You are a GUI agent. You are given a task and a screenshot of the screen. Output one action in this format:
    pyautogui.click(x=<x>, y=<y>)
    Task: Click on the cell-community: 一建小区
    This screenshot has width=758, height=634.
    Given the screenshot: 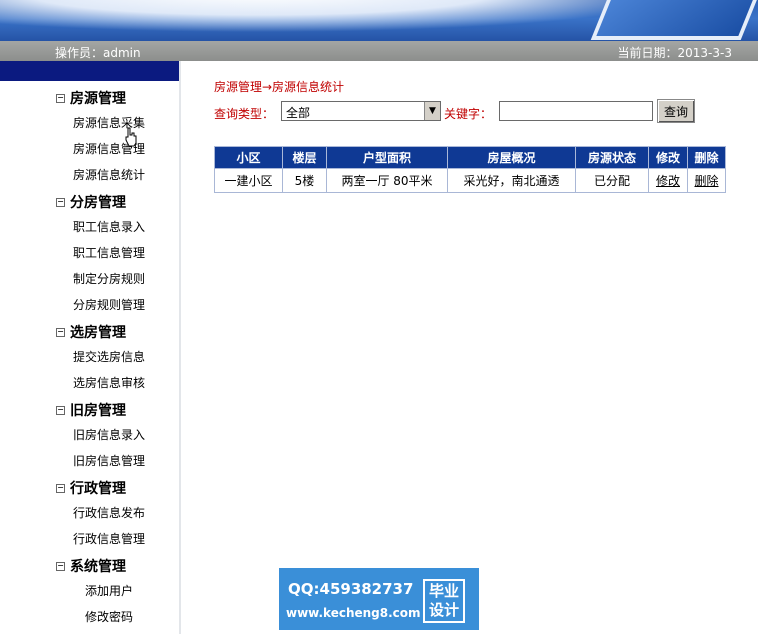 What is the action you would take?
    pyautogui.click(x=248, y=180)
    